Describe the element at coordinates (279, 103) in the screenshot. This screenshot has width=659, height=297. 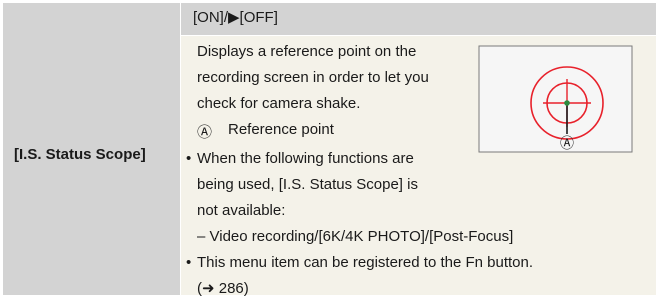
I see `description-line-3: check for camera shake.` at that location.